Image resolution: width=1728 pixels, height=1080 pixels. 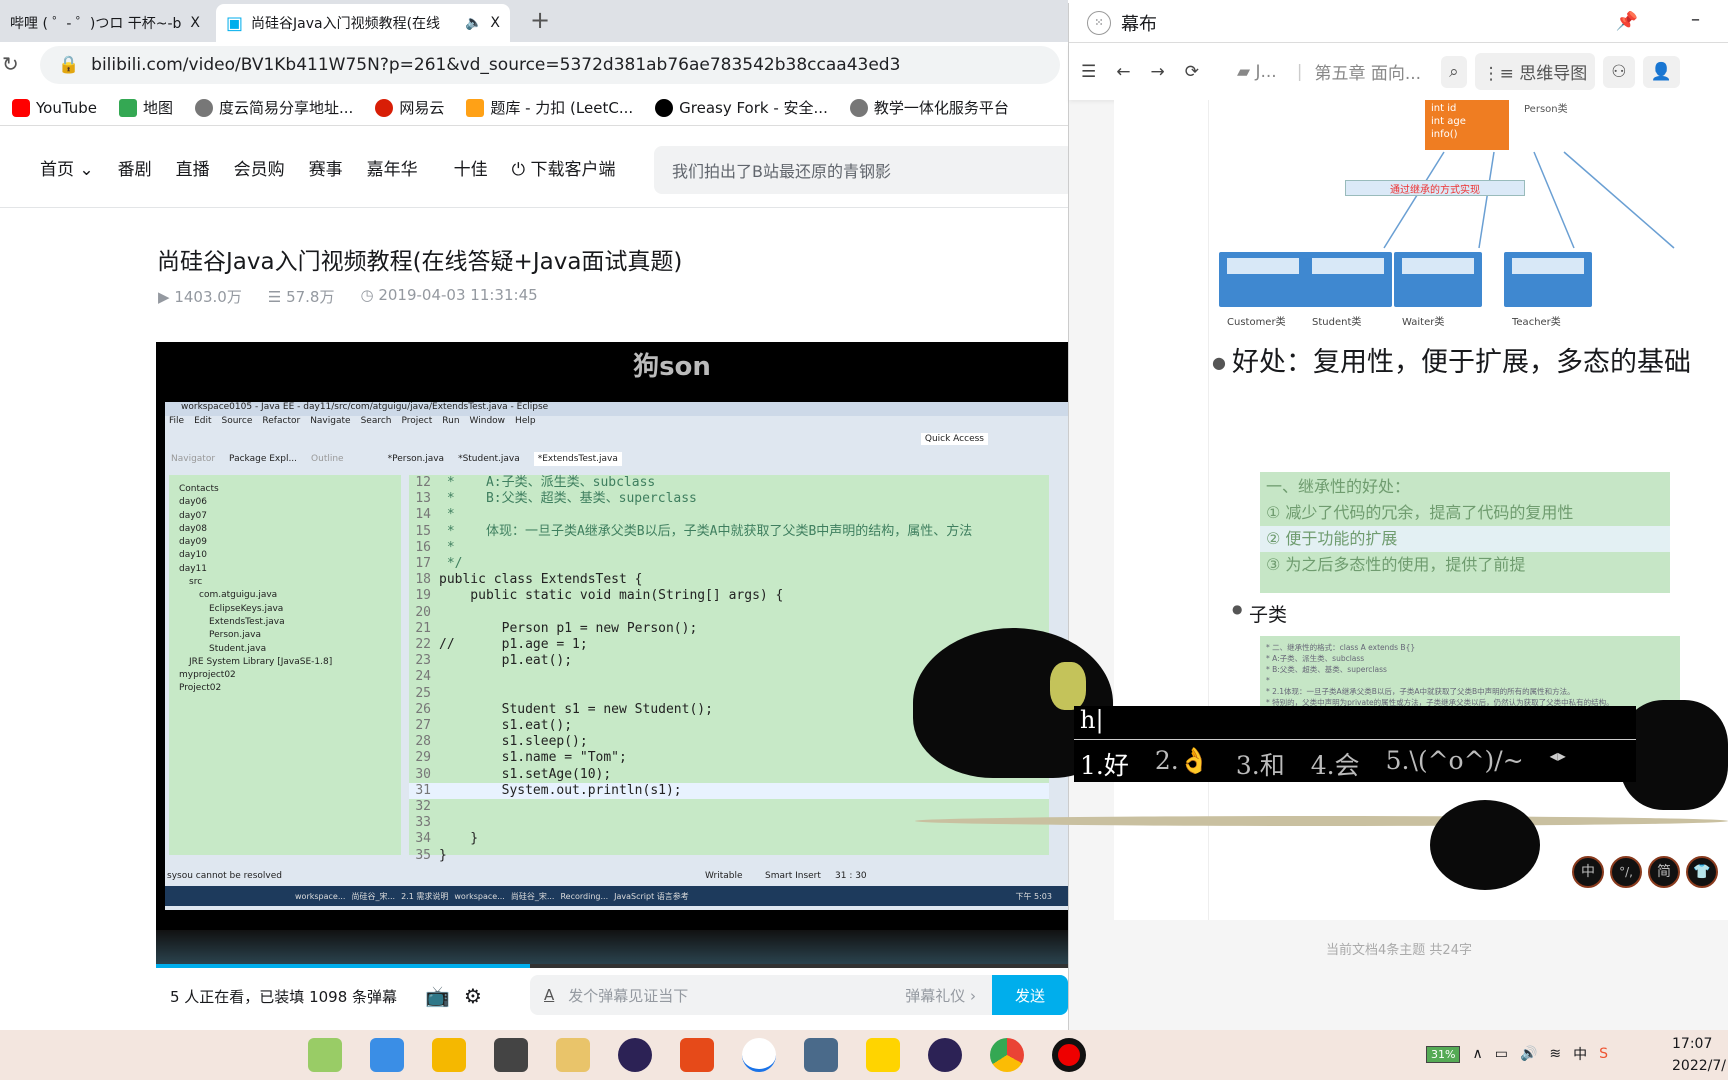 I want to click on line-number: 20, so click(x=423, y=612).